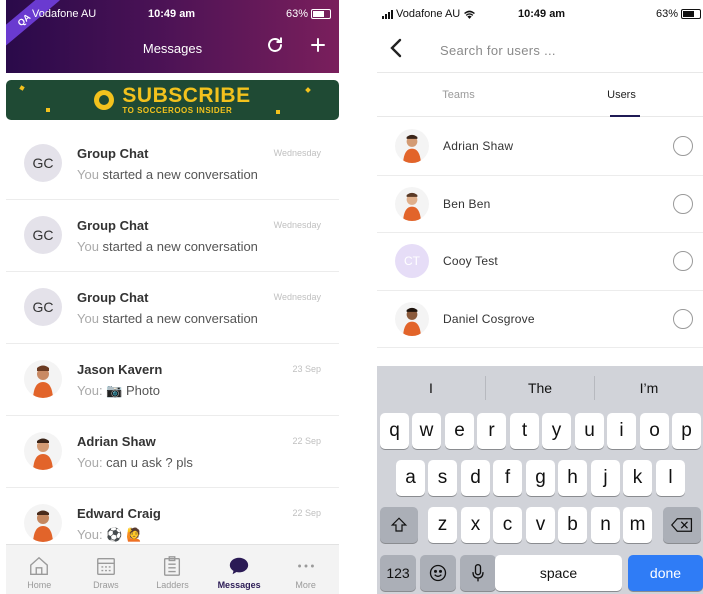 Image resolution: width=703 pixels, height=594 pixels. I want to click on carrier-label: Vodafone AU, so click(428, 14).